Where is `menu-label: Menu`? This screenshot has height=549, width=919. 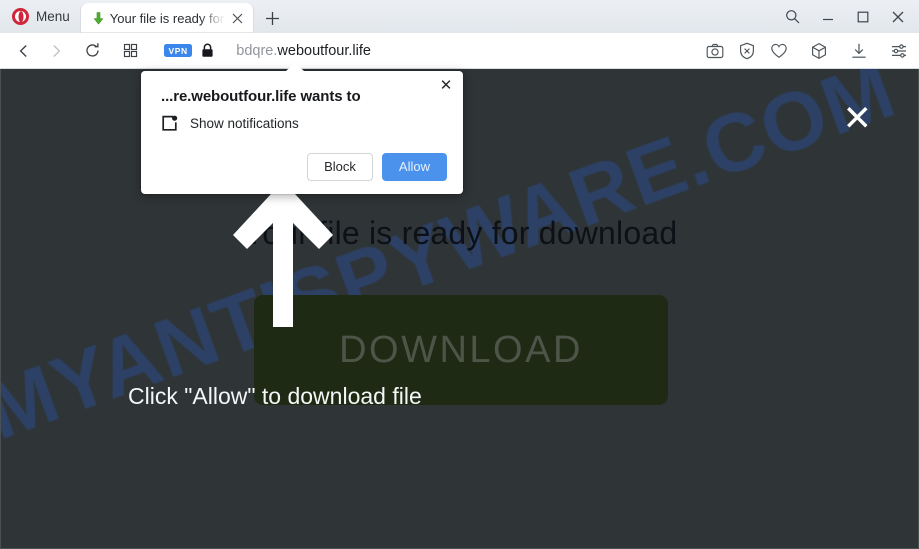 menu-label: Menu is located at coordinates (53, 16).